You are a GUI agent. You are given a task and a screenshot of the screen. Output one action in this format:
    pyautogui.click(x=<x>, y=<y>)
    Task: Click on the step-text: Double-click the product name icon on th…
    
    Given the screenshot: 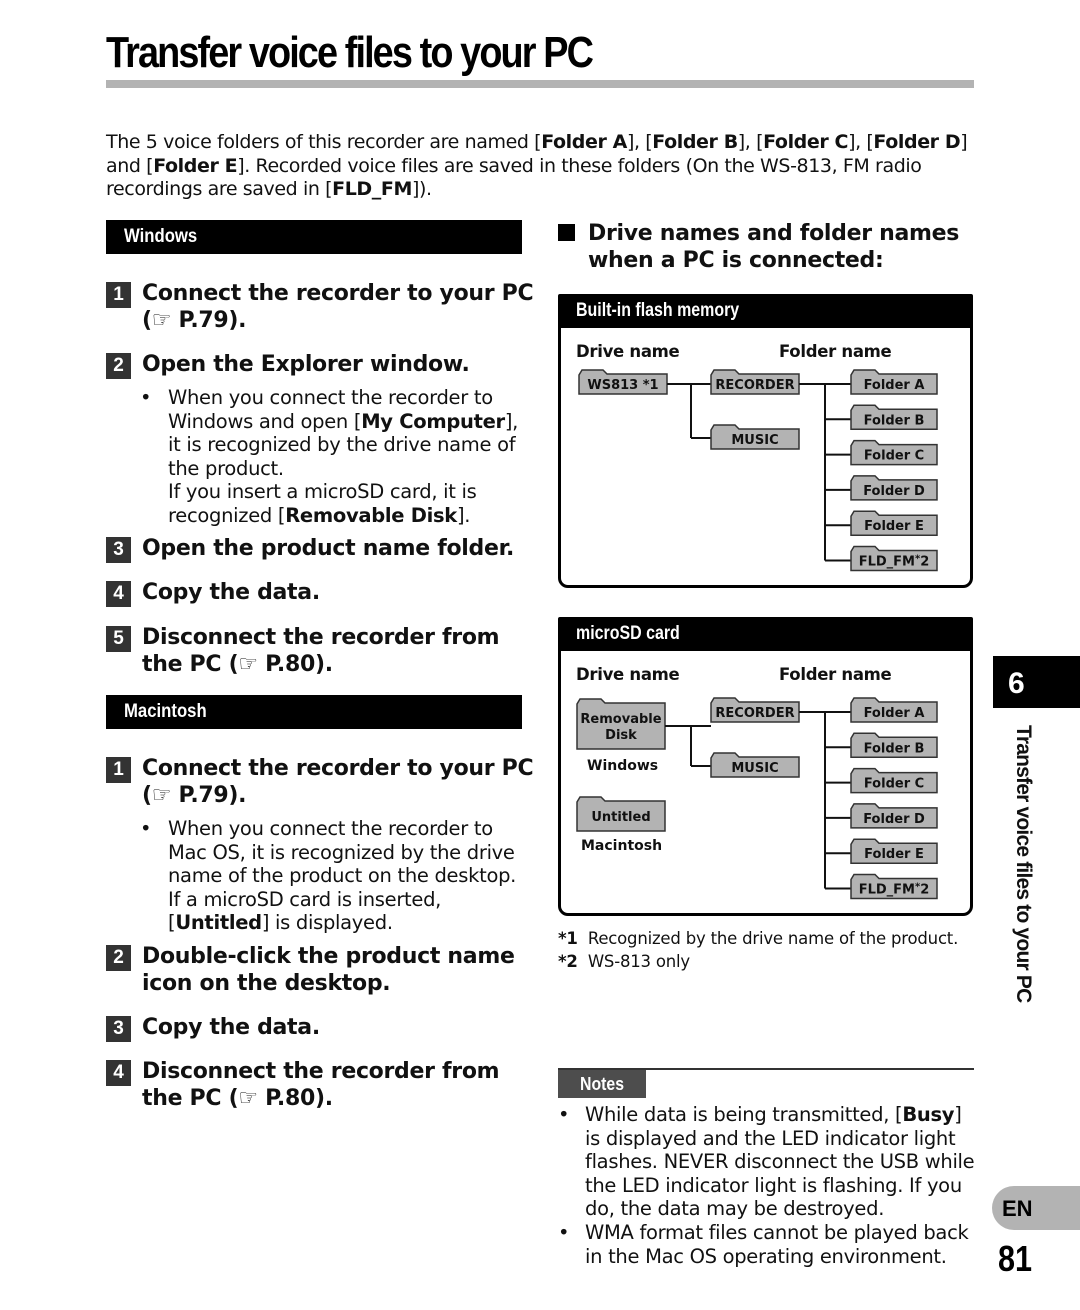 What is the action you would take?
    pyautogui.click(x=328, y=970)
    